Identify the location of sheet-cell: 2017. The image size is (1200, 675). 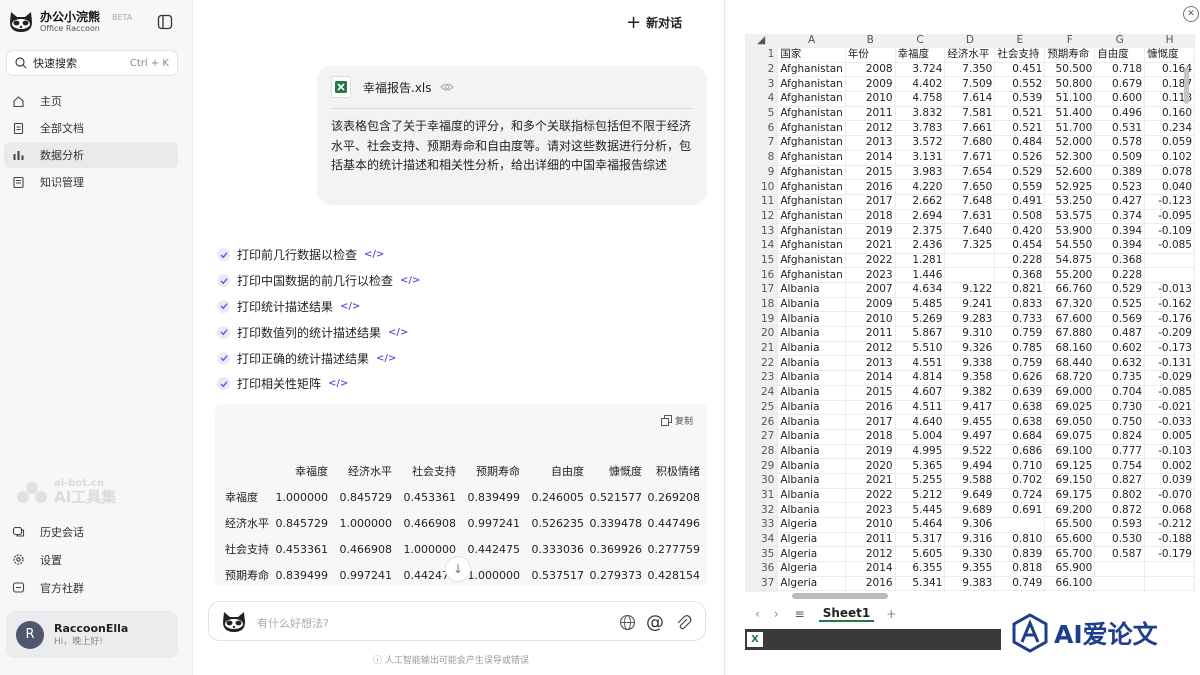
(870, 202).